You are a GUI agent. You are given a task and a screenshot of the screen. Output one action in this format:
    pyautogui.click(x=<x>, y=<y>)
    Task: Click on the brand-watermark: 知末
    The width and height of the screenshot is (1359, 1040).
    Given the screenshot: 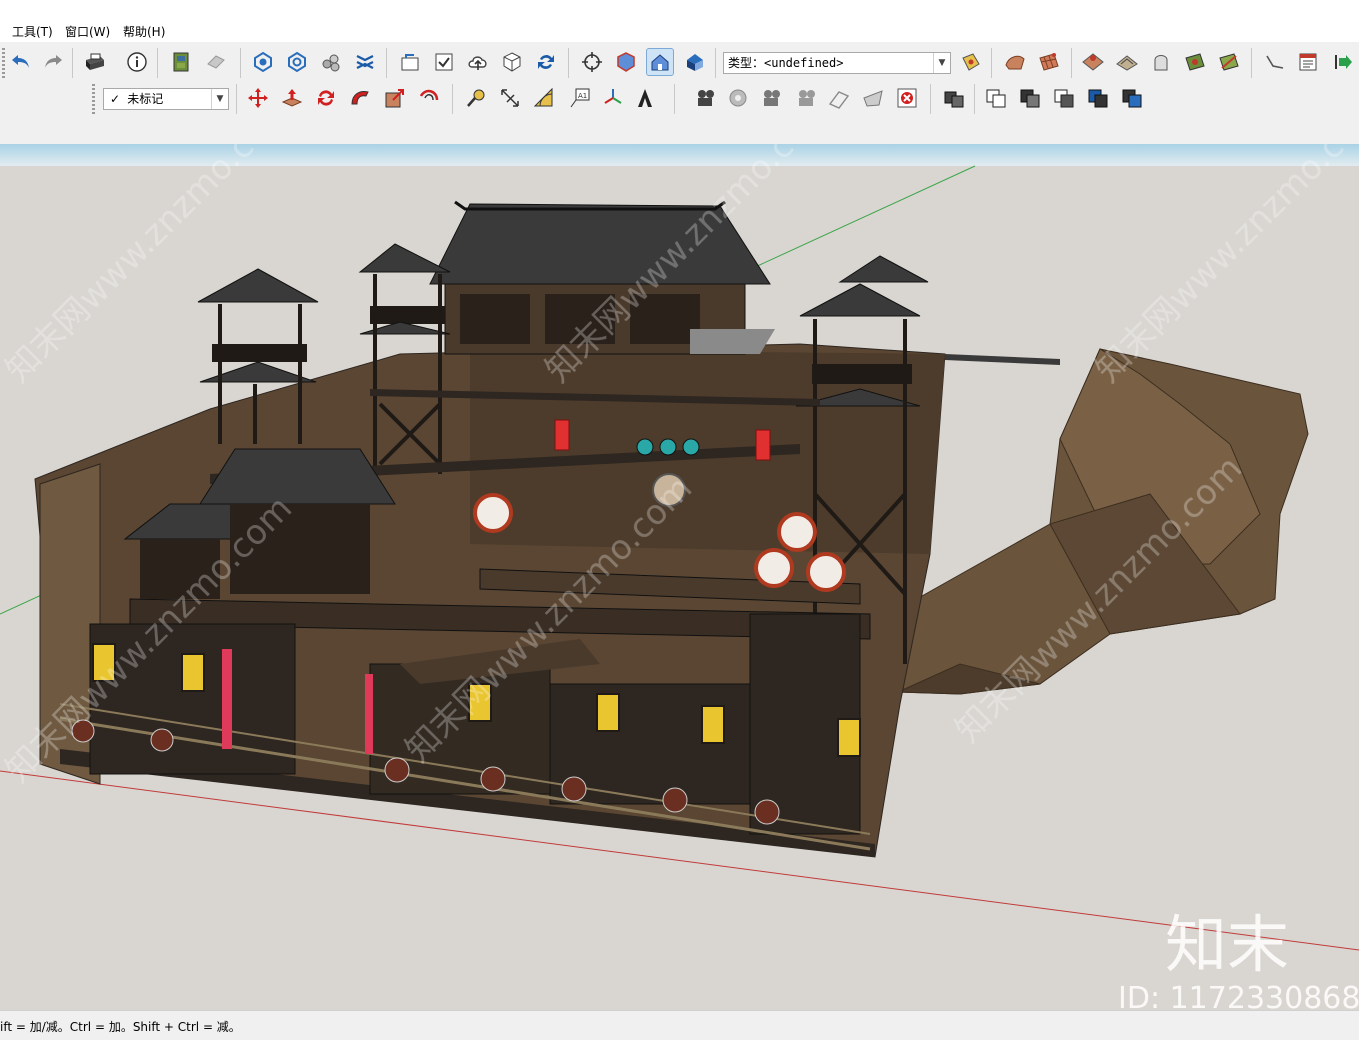 What is the action you would take?
    pyautogui.click(x=1227, y=944)
    